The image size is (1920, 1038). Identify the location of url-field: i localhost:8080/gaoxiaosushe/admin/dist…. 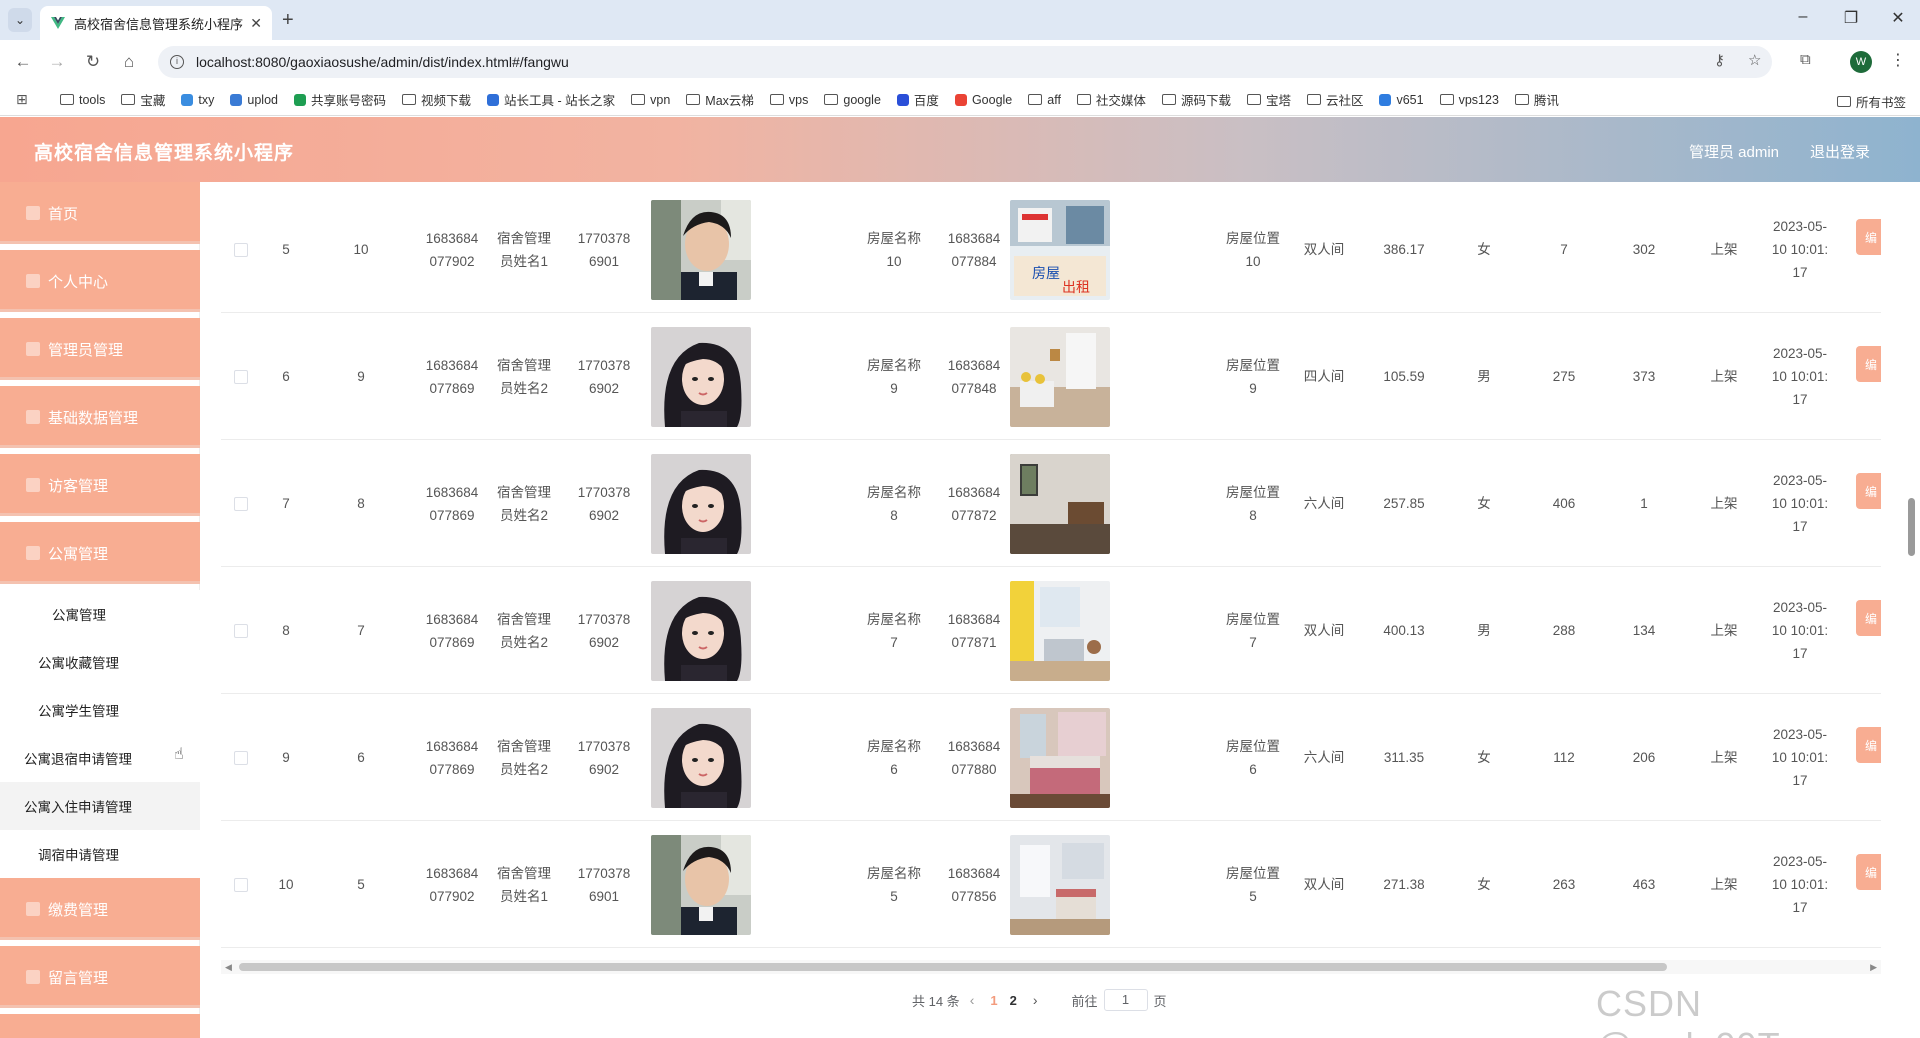
(965, 62).